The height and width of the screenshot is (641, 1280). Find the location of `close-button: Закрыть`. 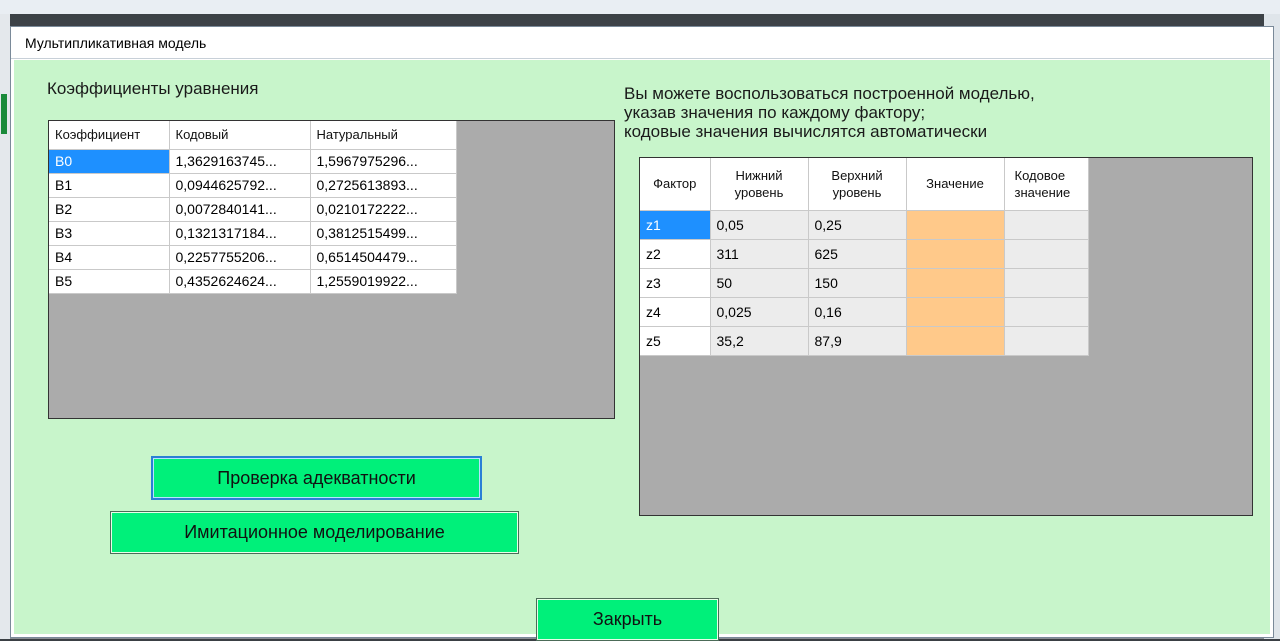

close-button: Закрыть is located at coordinates (627, 619).